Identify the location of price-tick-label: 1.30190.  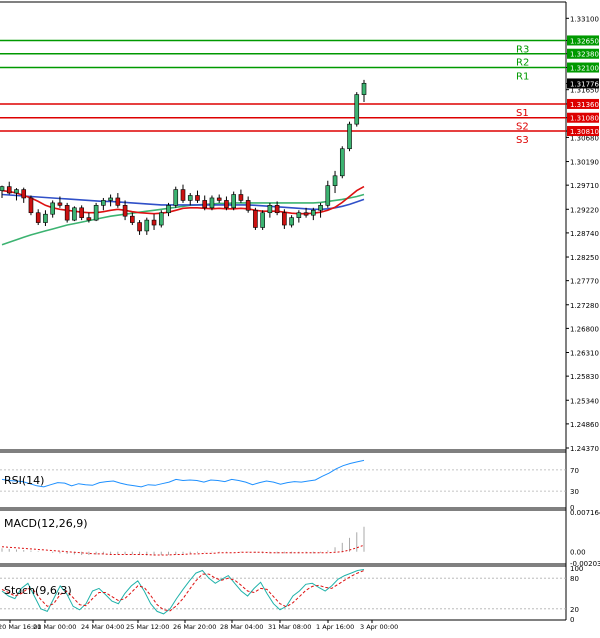
(584, 163).